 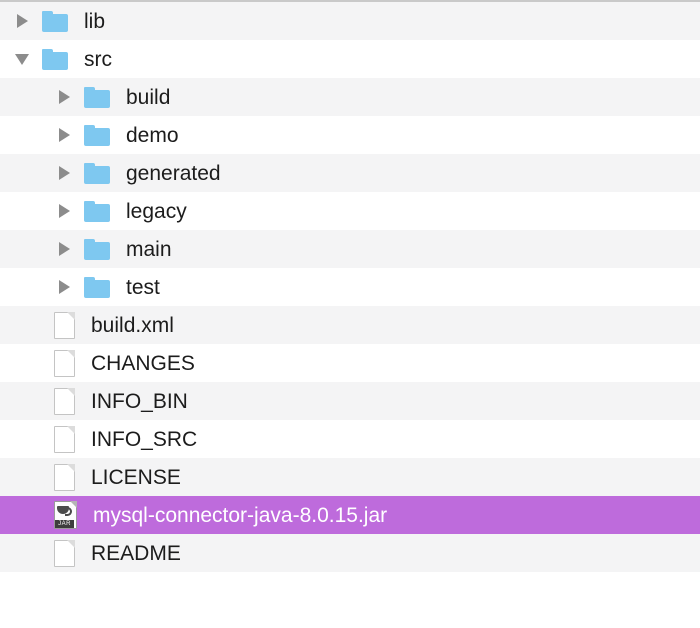 I want to click on tree-row-label: INFO_SRC, so click(x=144, y=439).